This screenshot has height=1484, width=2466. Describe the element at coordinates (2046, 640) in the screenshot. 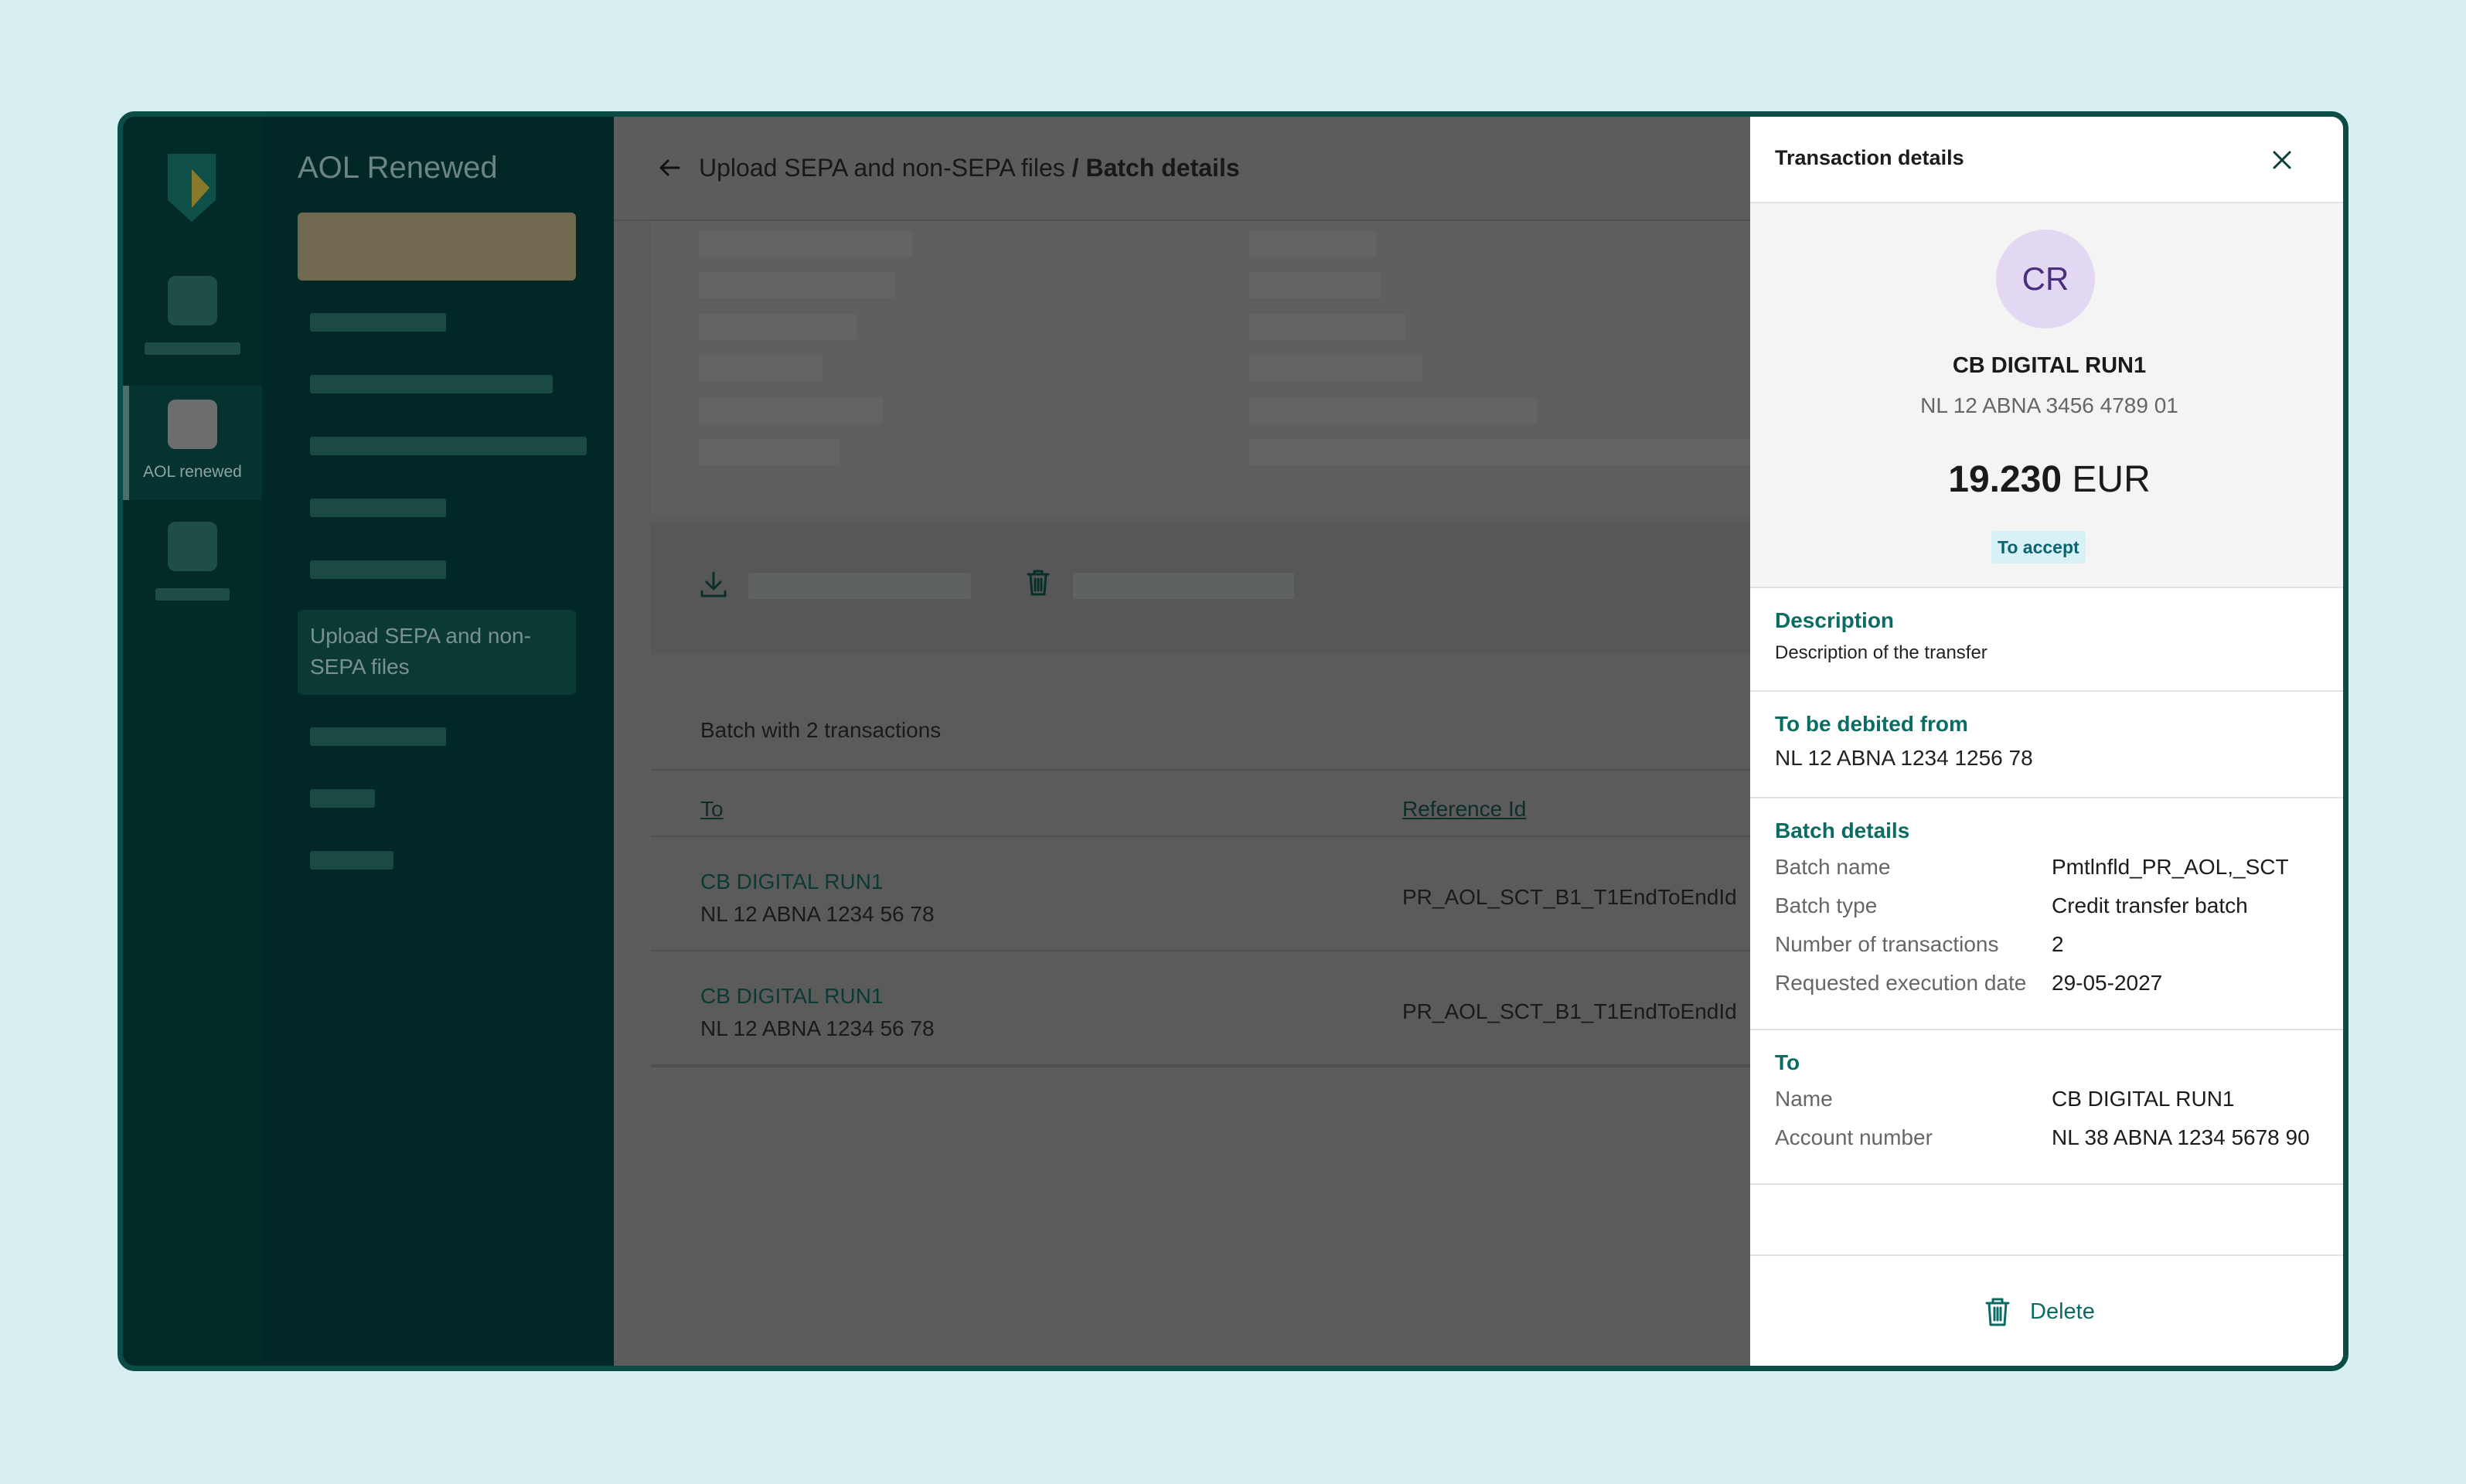

I see `description-section: Description Description of the transfer` at that location.